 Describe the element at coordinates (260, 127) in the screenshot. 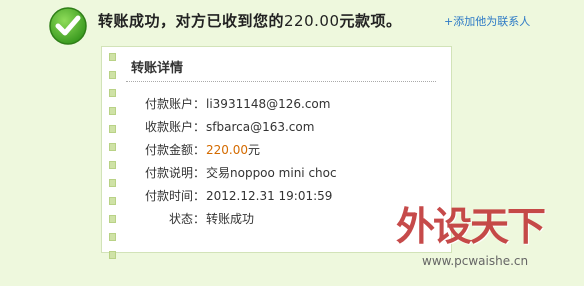

I see `payee-value: sfbarca@163.com` at that location.